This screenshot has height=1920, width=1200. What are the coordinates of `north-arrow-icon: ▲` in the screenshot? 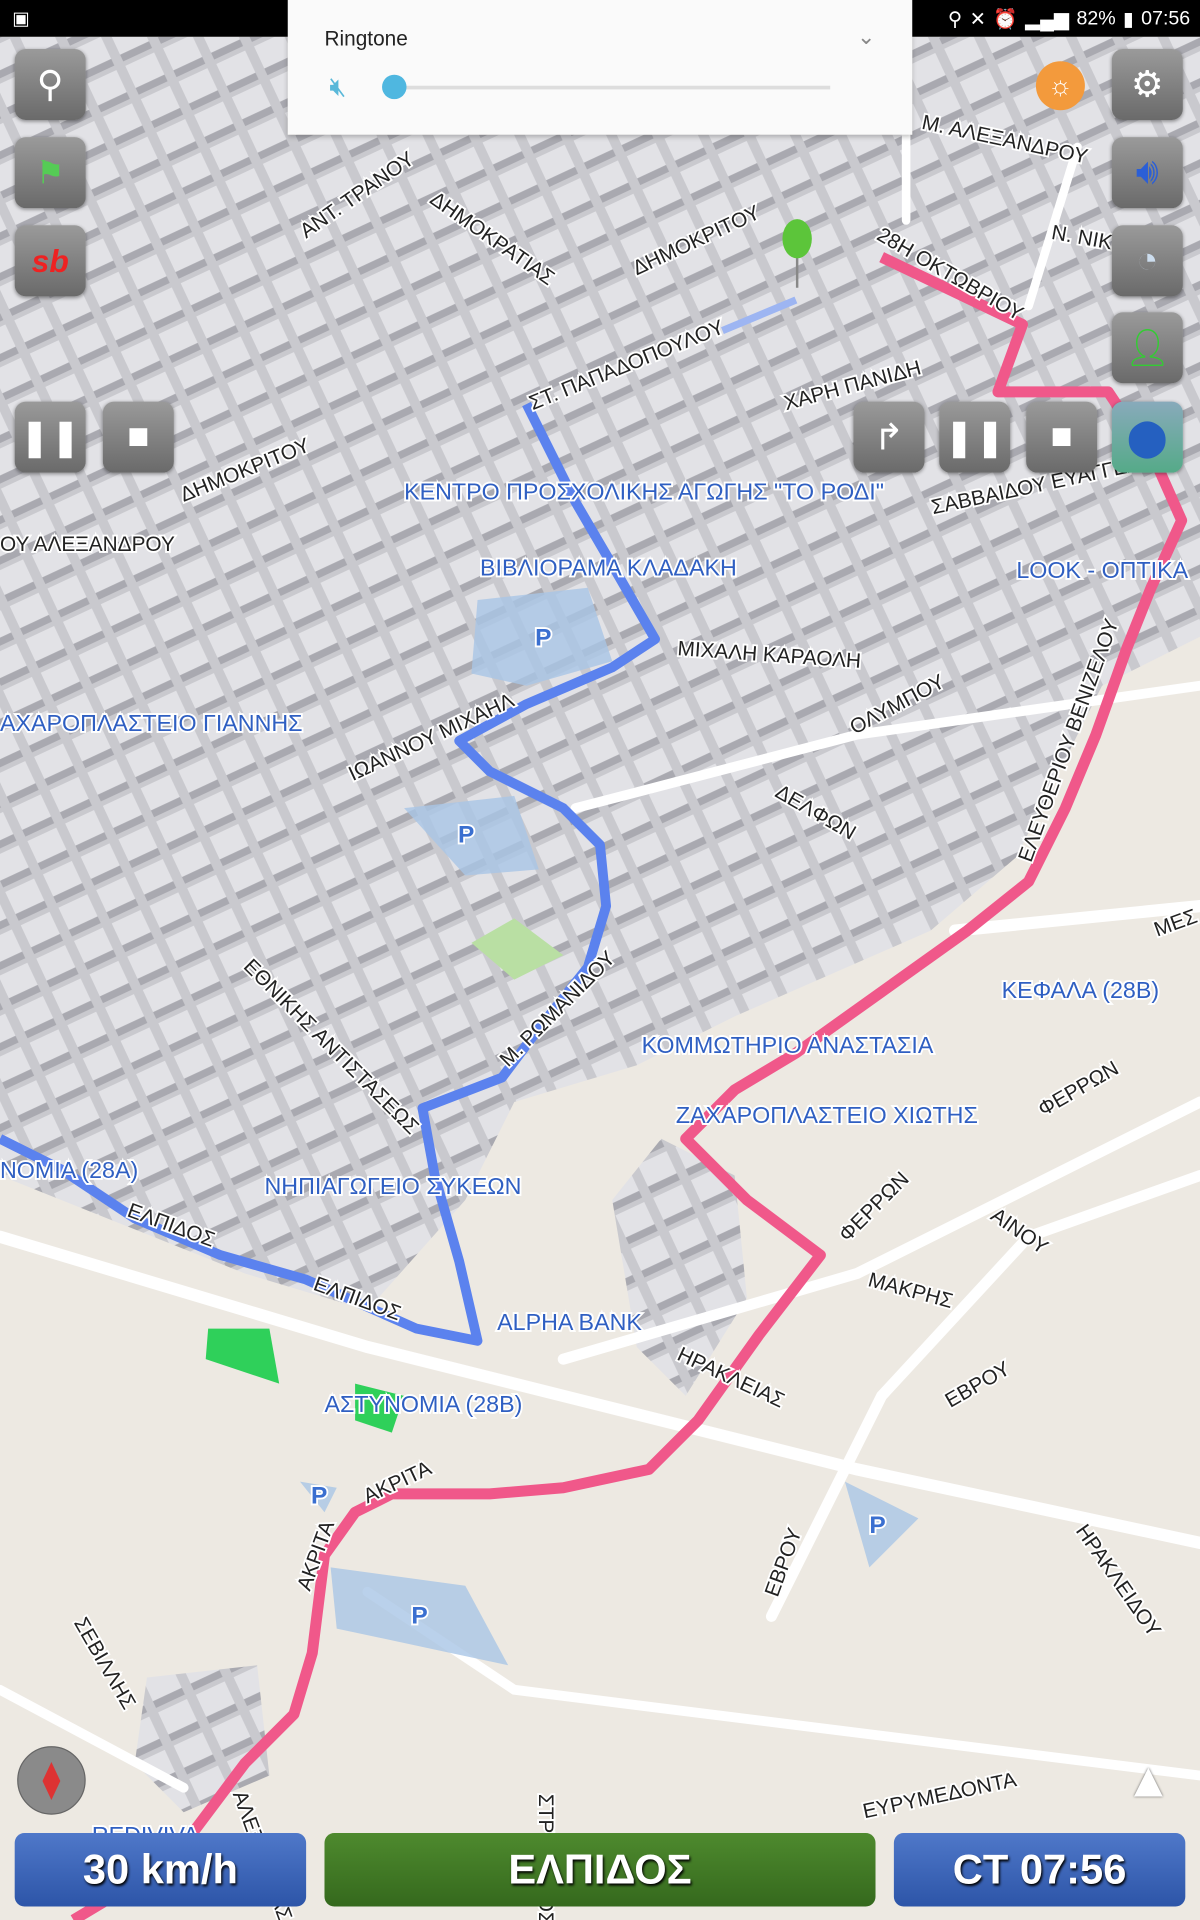 It's located at (1148, 1780).